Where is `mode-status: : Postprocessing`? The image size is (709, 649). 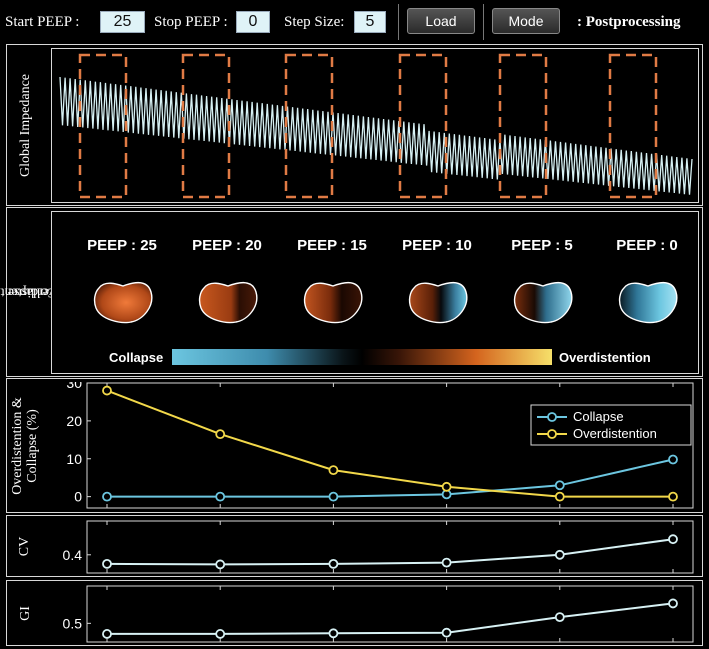
mode-status: : Postprocessing is located at coordinates (629, 22).